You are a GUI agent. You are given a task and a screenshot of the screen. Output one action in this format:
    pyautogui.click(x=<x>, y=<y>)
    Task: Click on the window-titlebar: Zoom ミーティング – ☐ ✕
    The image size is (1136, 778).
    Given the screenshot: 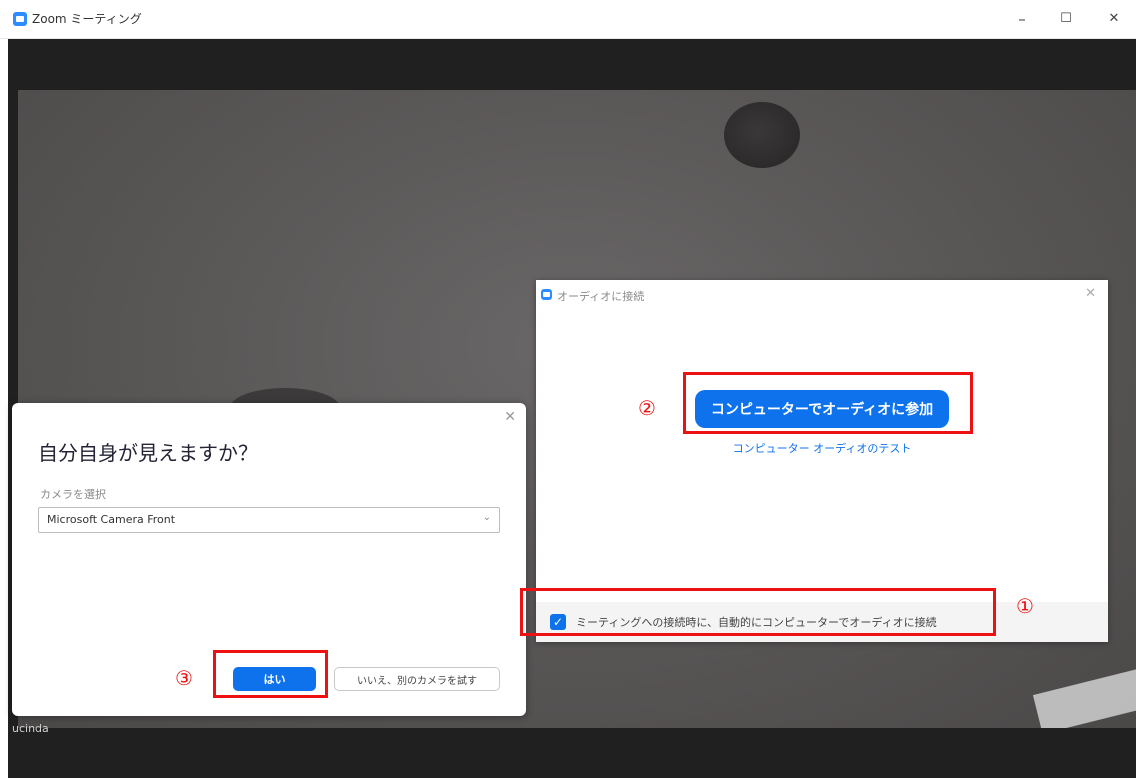 What is the action you would take?
    pyautogui.click(x=568, y=19)
    